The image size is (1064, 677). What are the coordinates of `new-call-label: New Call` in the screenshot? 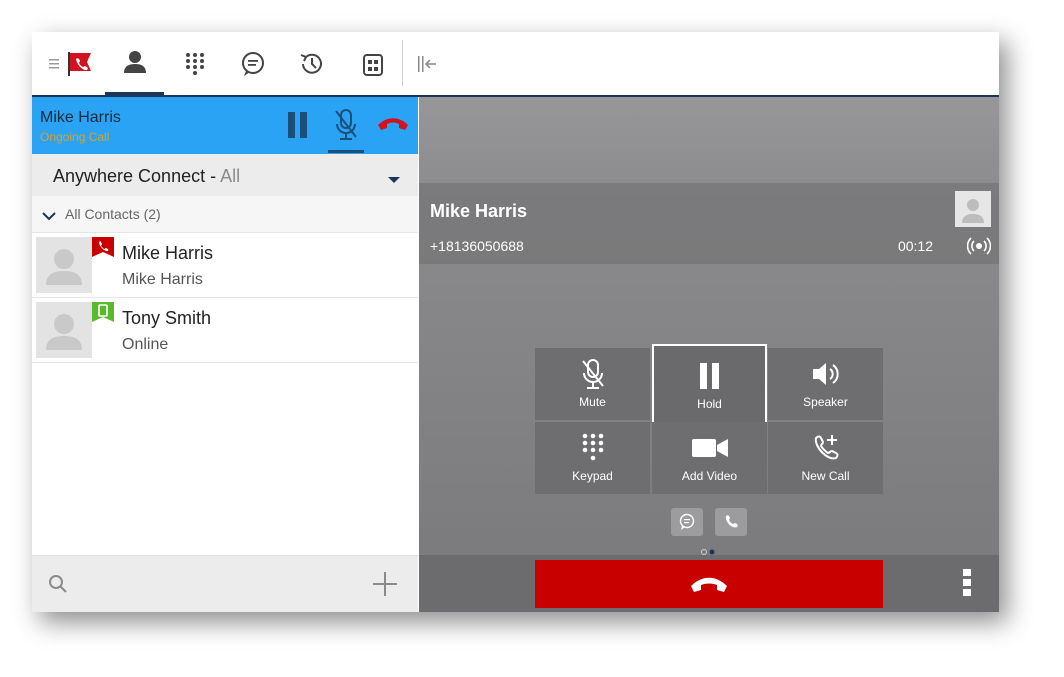 It's located at (825, 476).